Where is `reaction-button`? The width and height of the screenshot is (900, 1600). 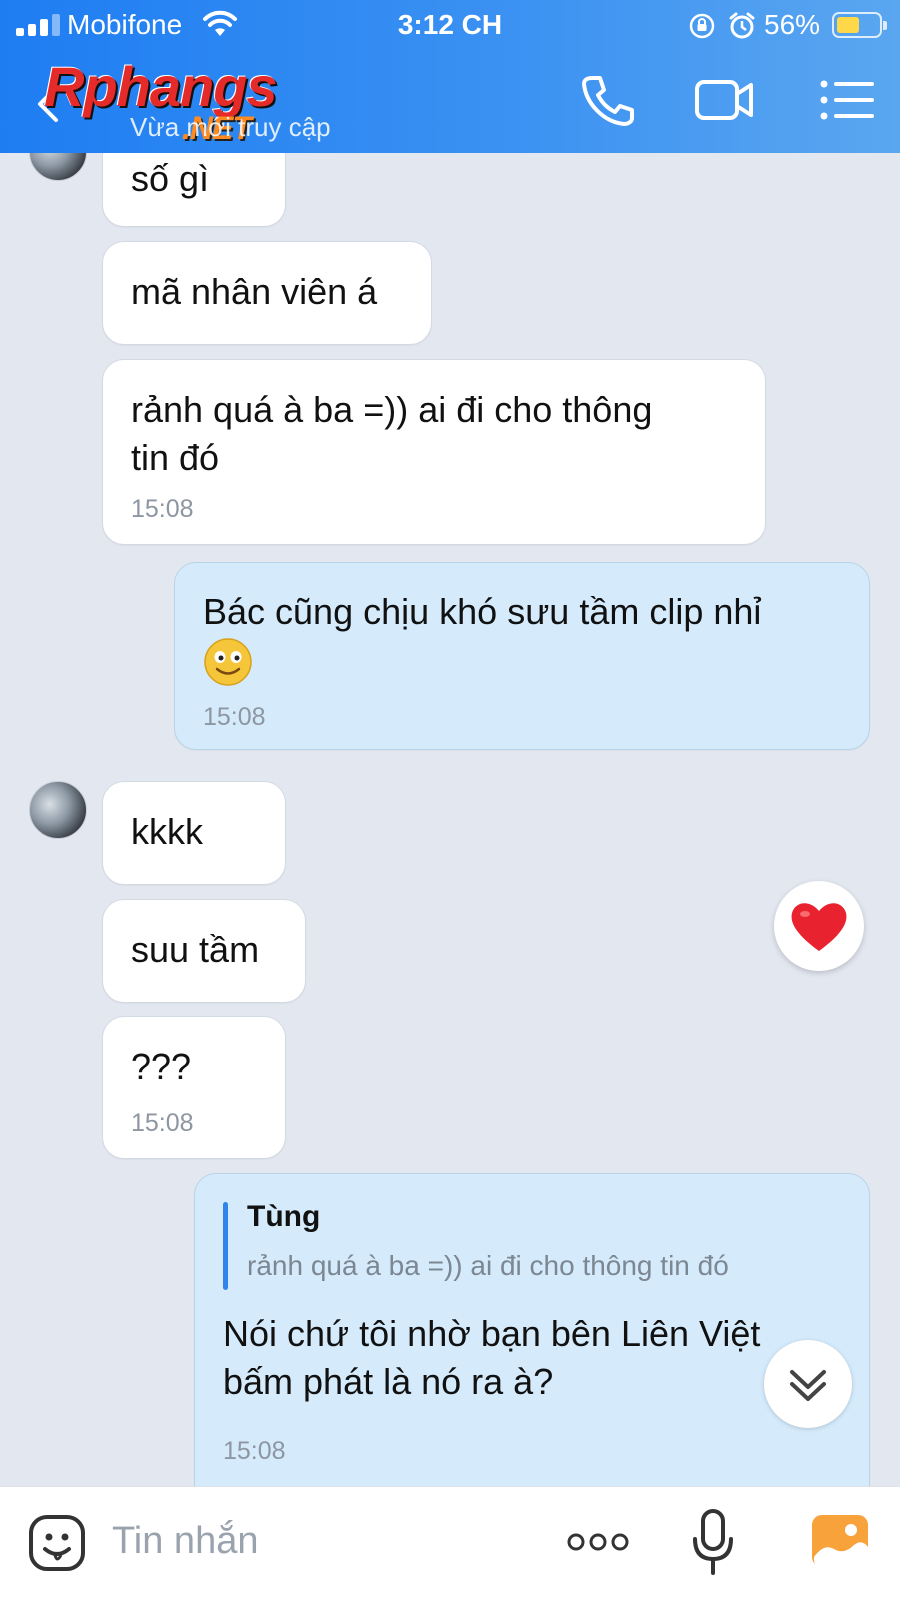
reaction-button is located at coordinates (819, 926).